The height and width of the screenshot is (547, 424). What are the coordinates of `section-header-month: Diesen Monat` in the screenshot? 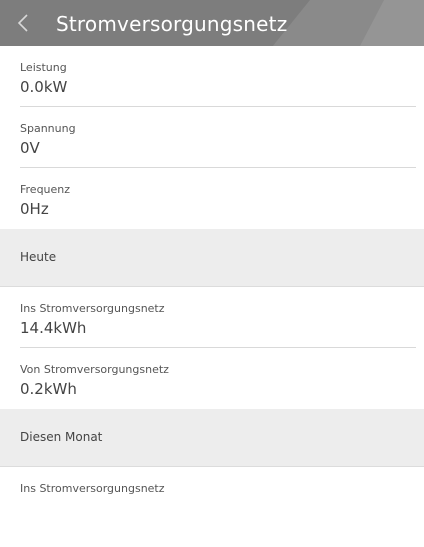 It's located at (212, 438).